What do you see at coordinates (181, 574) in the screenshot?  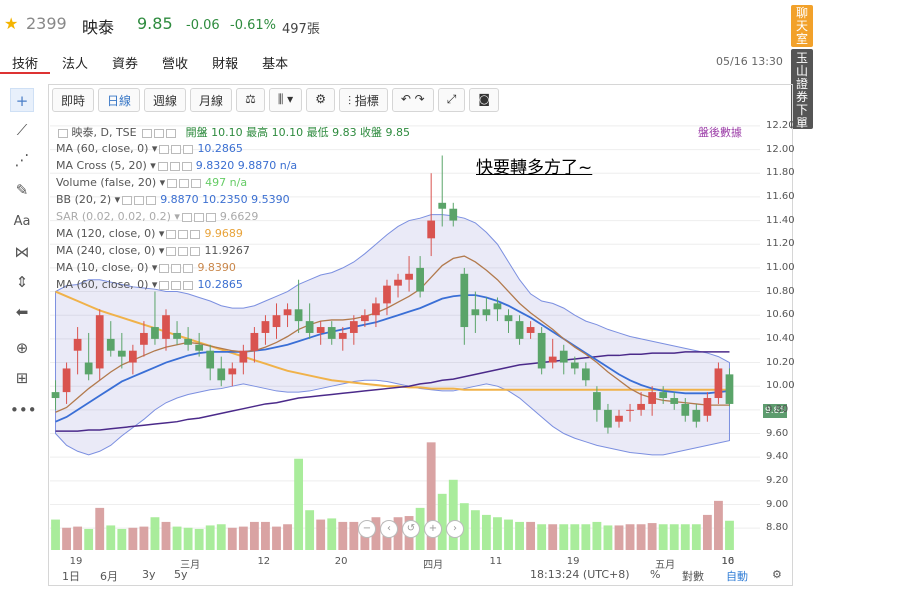 I see `range-5y: 5y` at bounding box center [181, 574].